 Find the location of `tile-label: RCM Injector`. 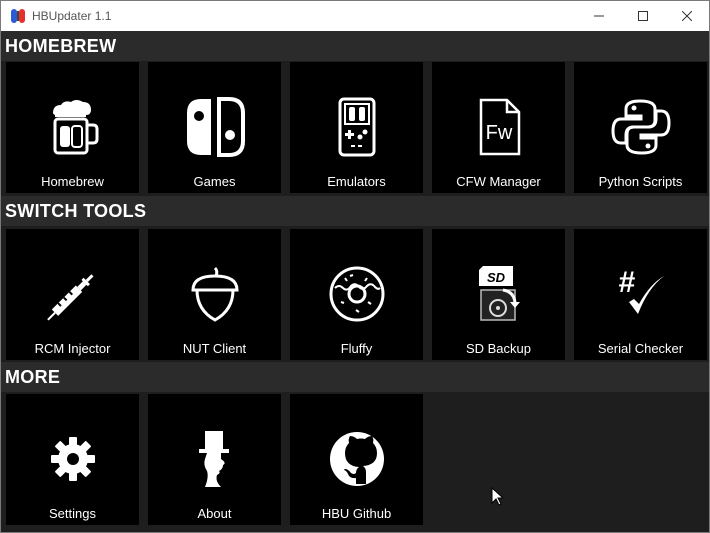

tile-label: RCM Injector is located at coordinates (72, 348).